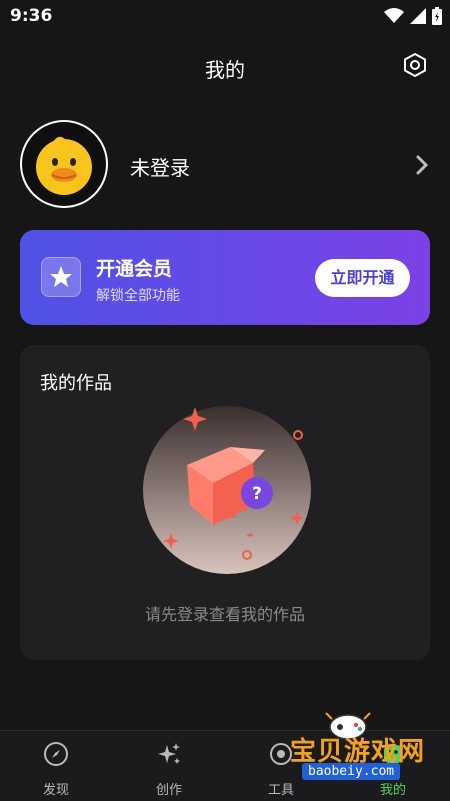 The image size is (450, 801). What do you see at coordinates (31, 16) in the screenshot?
I see `status-time: 9:36` at bounding box center [31, 16].